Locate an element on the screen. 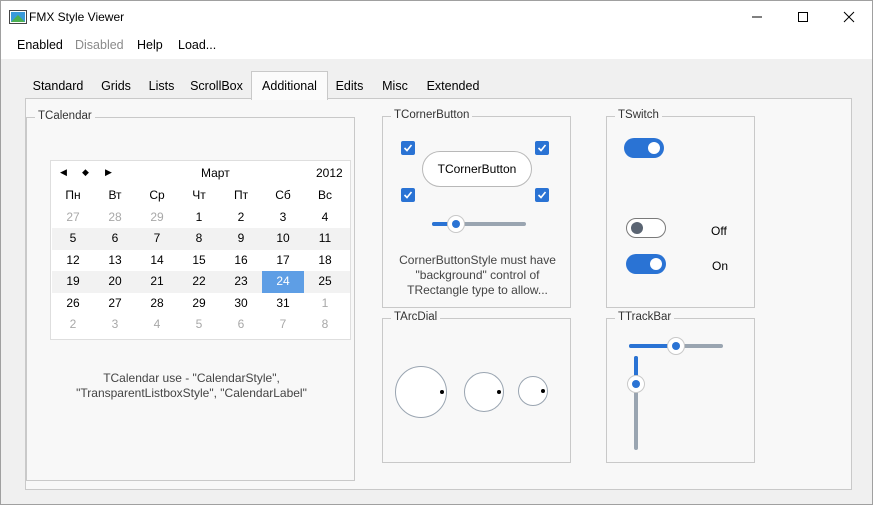  corner-slider-thumb is located at coordinates (455, 224).